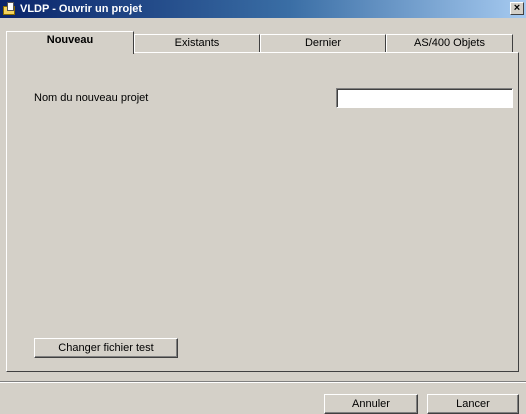 Image resolution: width=526 pixels, height=414 pixels. Describe the element at coordinates (473, 404) in the screenshot. I see `launch-button: Lancer` at that location.